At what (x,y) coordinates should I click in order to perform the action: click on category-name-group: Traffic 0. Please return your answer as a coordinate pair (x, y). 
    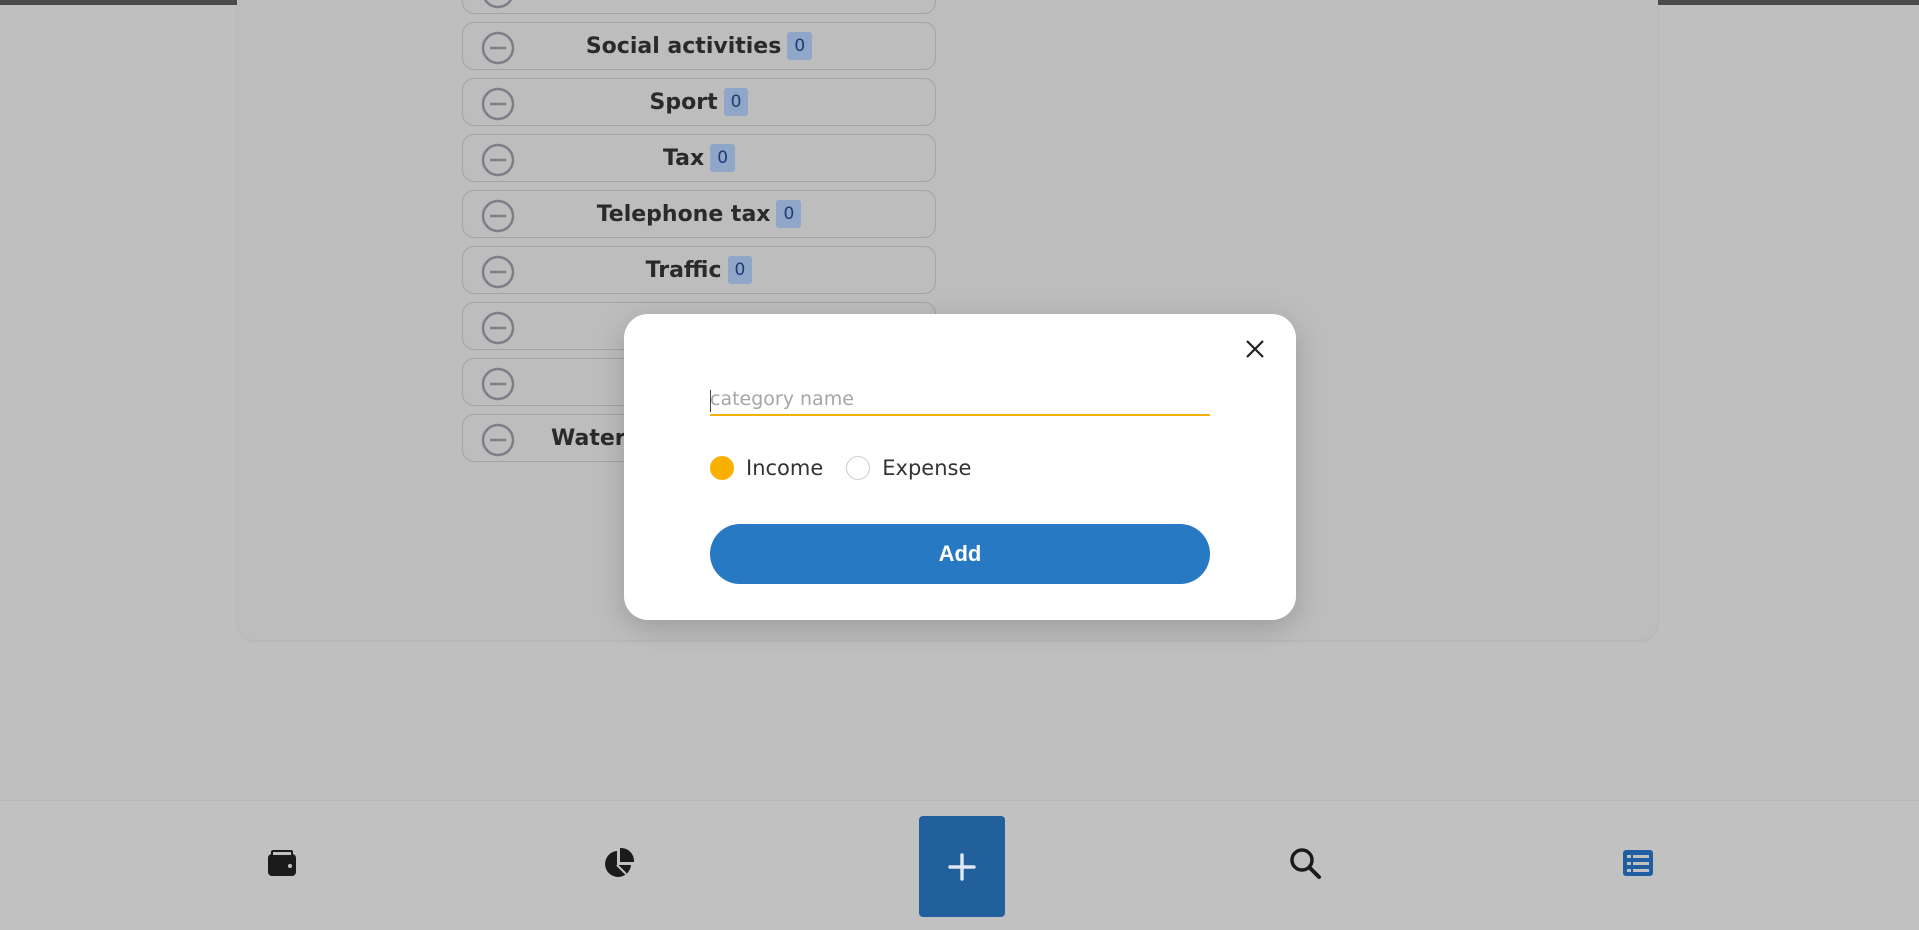
    Looking at the image, I should click on (699, 270).